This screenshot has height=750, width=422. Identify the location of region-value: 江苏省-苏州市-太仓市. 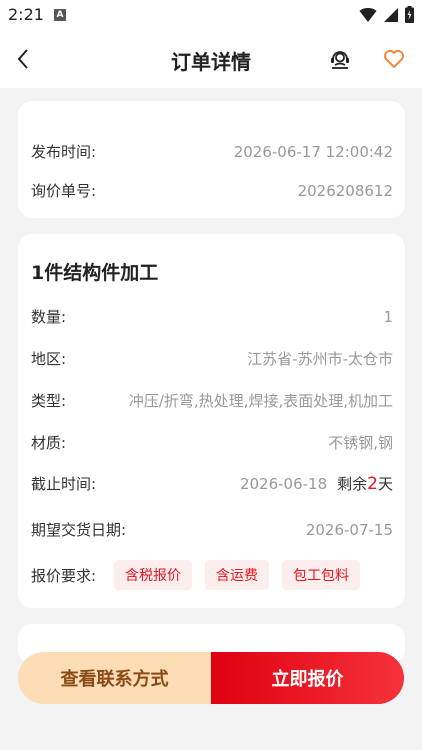
(320, 359).